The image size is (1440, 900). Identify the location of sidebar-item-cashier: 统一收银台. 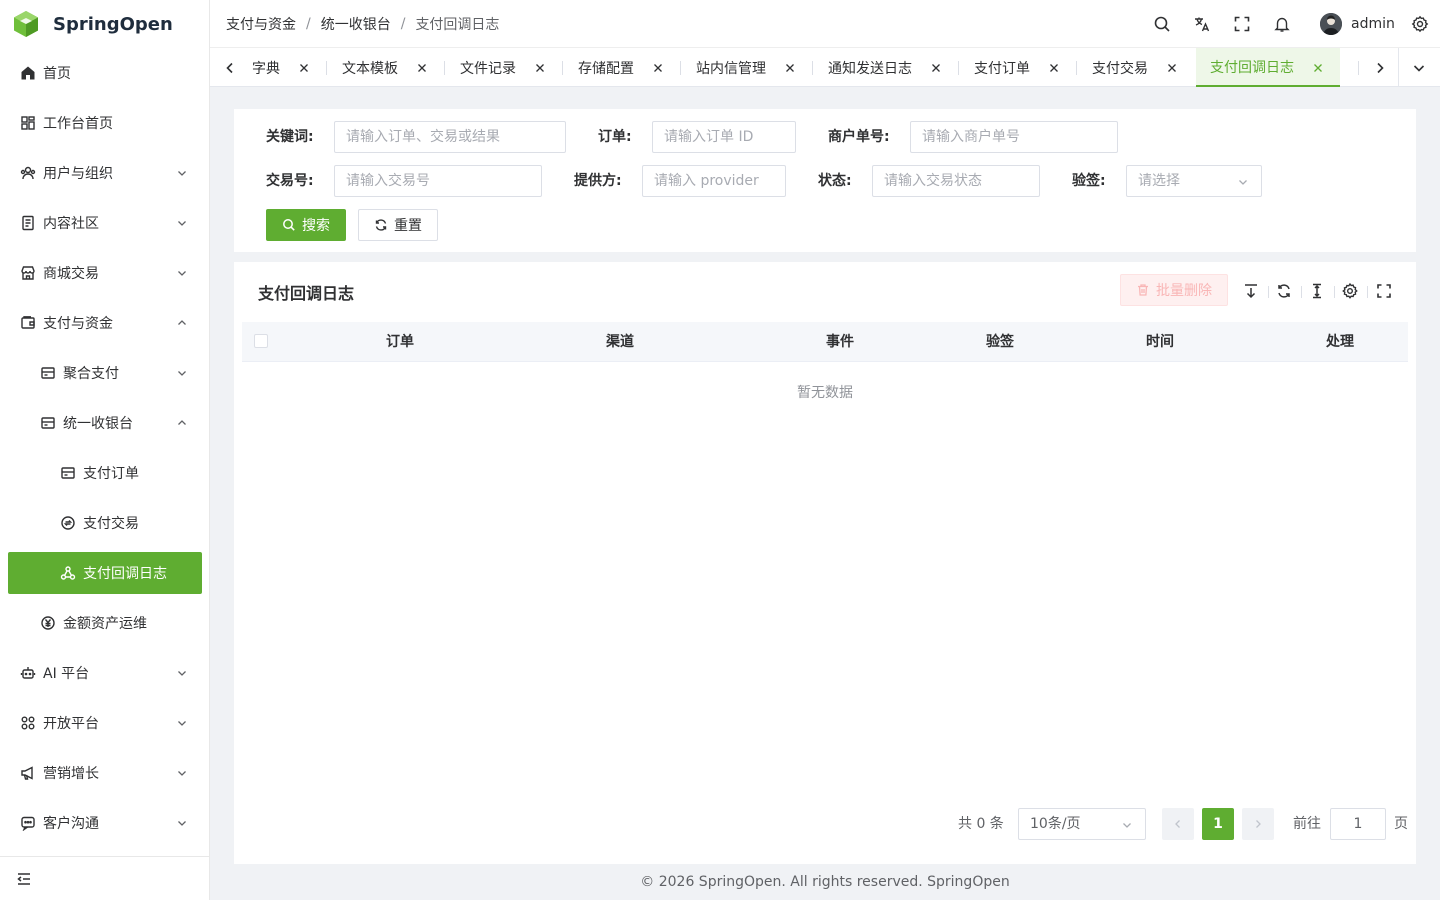
(104, 423).